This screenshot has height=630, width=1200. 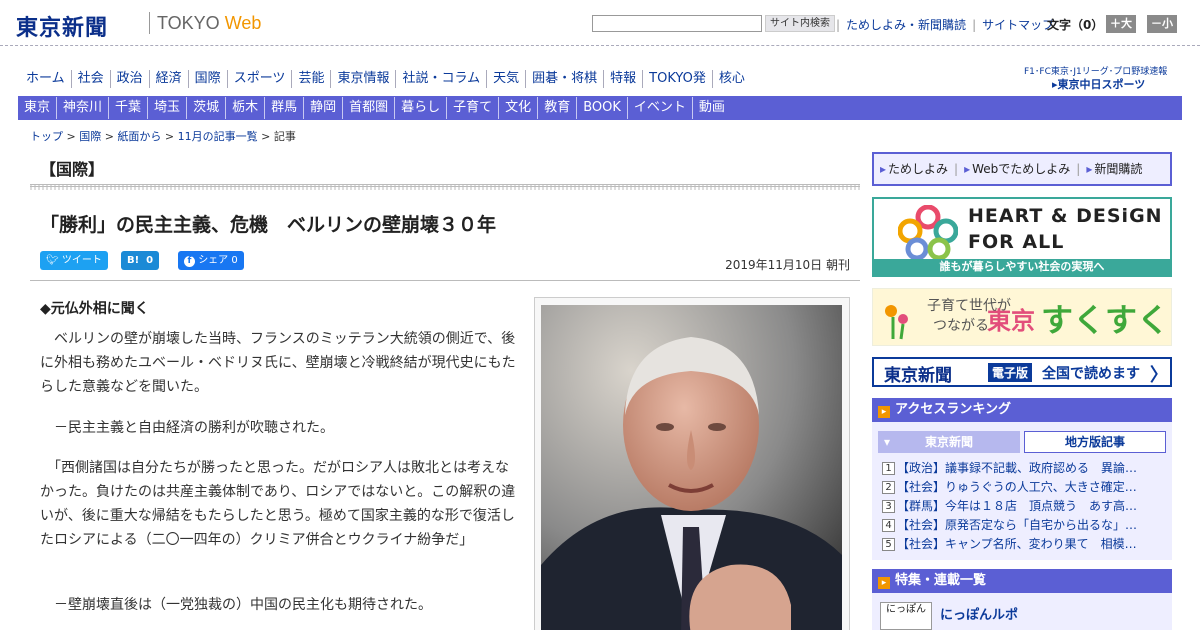 I want to click on breadcrumb-month-list: 11月の記事一覧, so click(x=218, y=136).